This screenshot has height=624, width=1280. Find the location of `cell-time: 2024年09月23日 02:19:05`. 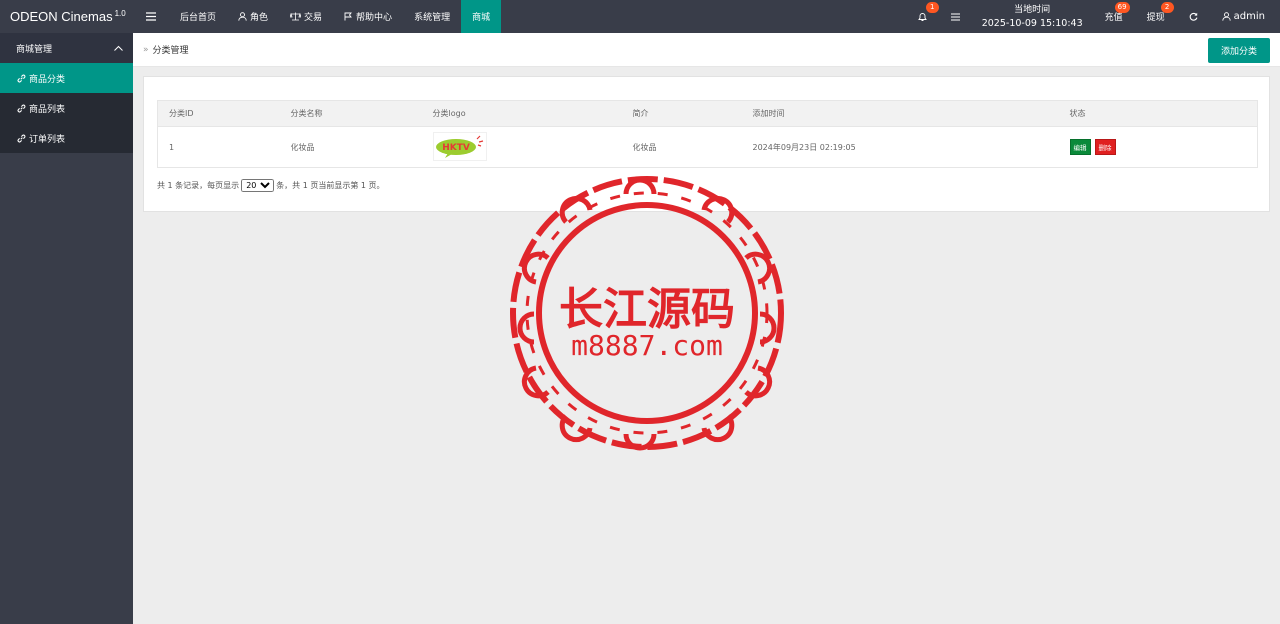

cell-time: 2024年09月23日 02:19:05 is located at coordinates (900, 147).